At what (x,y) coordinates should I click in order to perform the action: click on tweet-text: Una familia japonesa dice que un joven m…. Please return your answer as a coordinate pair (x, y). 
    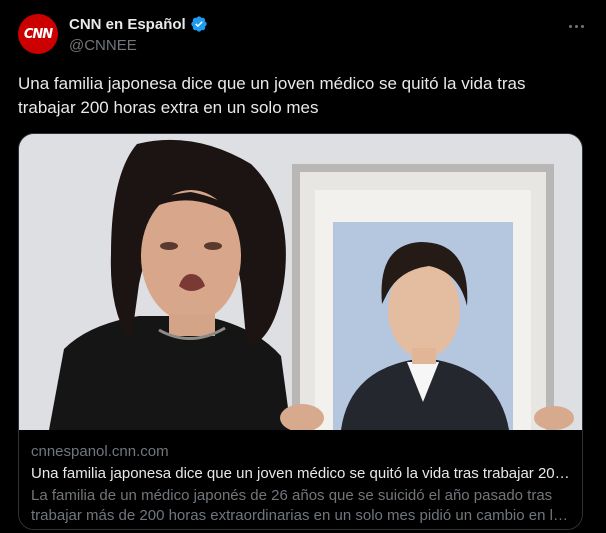
    Looking at the image, I should click on (272, 95).